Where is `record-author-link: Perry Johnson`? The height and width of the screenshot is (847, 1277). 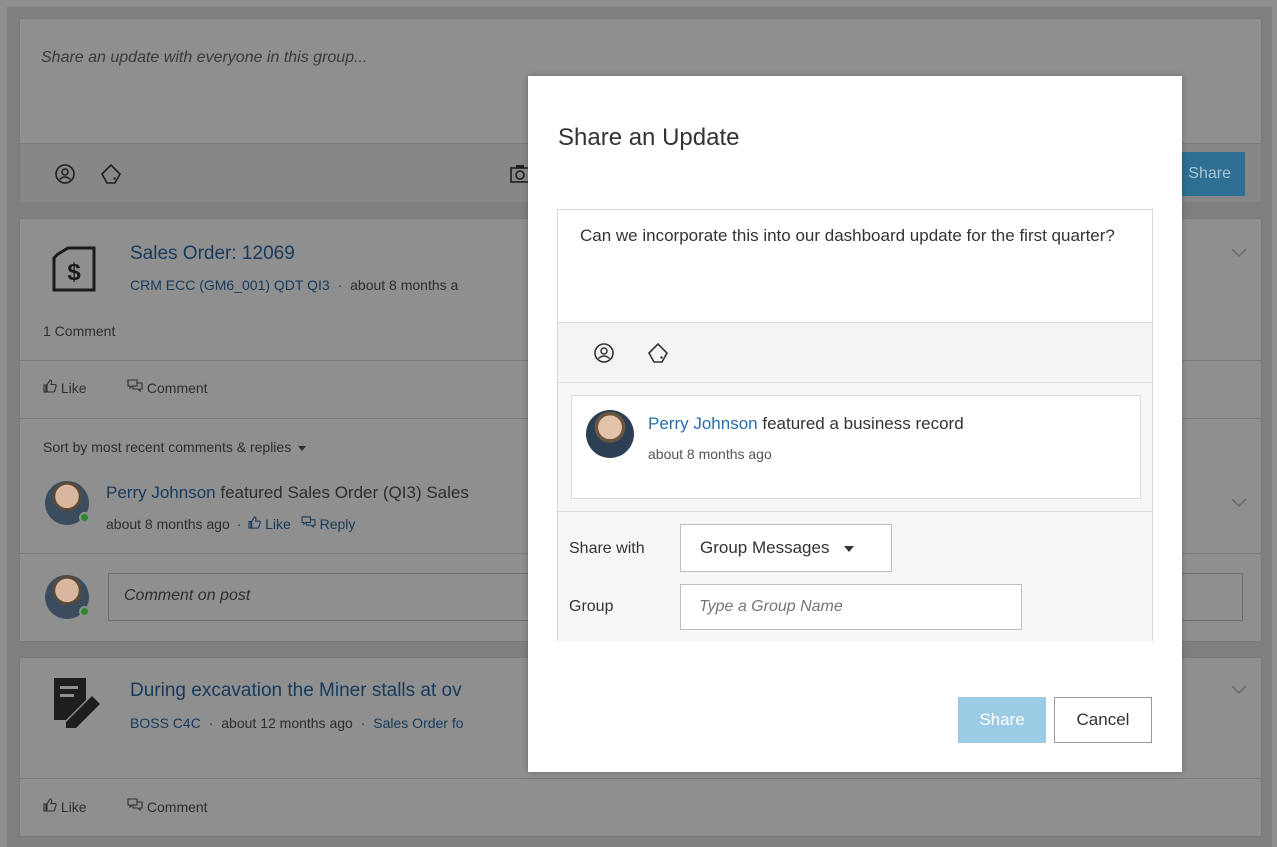 record-author-link: Perry Johnson is located at coordinates (703, 423).